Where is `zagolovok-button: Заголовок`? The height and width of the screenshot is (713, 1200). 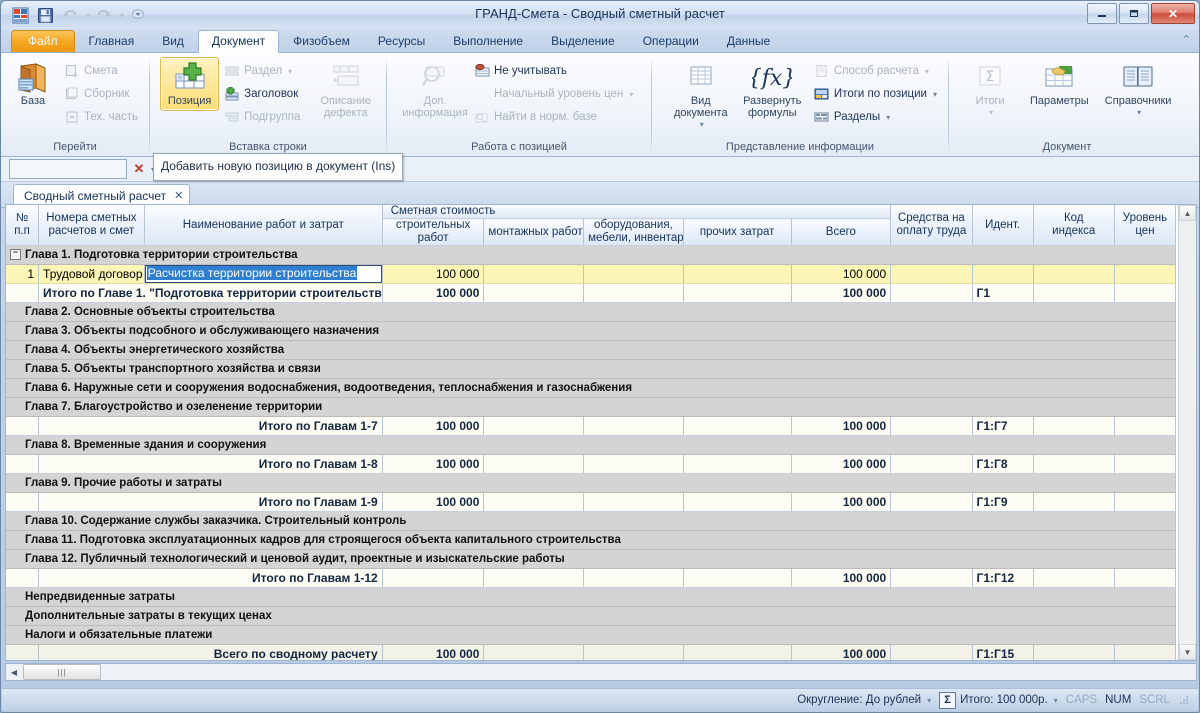
zagolovok-button: Заголовок is located at coordinates (262, 94).